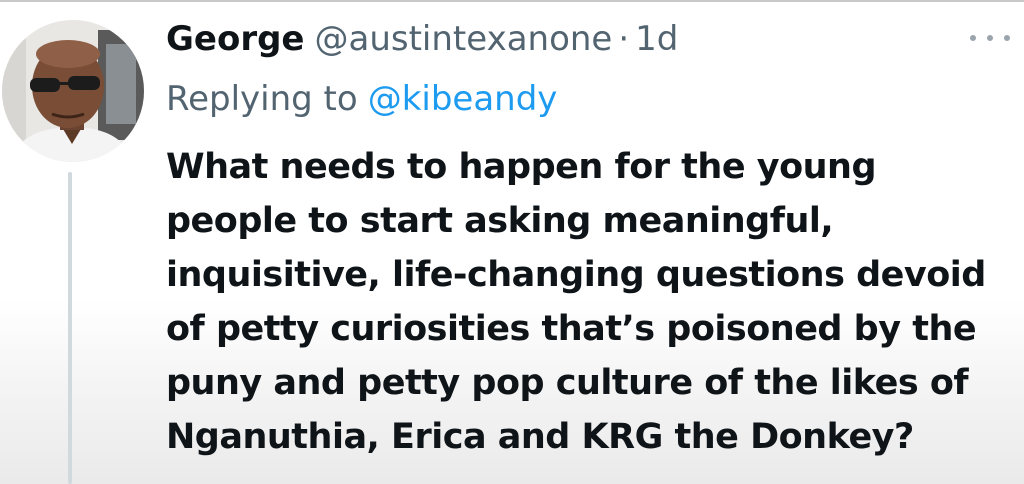 This screenshot has height=484, width=1024. Describe the element at coordinates (235, 39) in the screenshot. I see `display-name: George` at that location.